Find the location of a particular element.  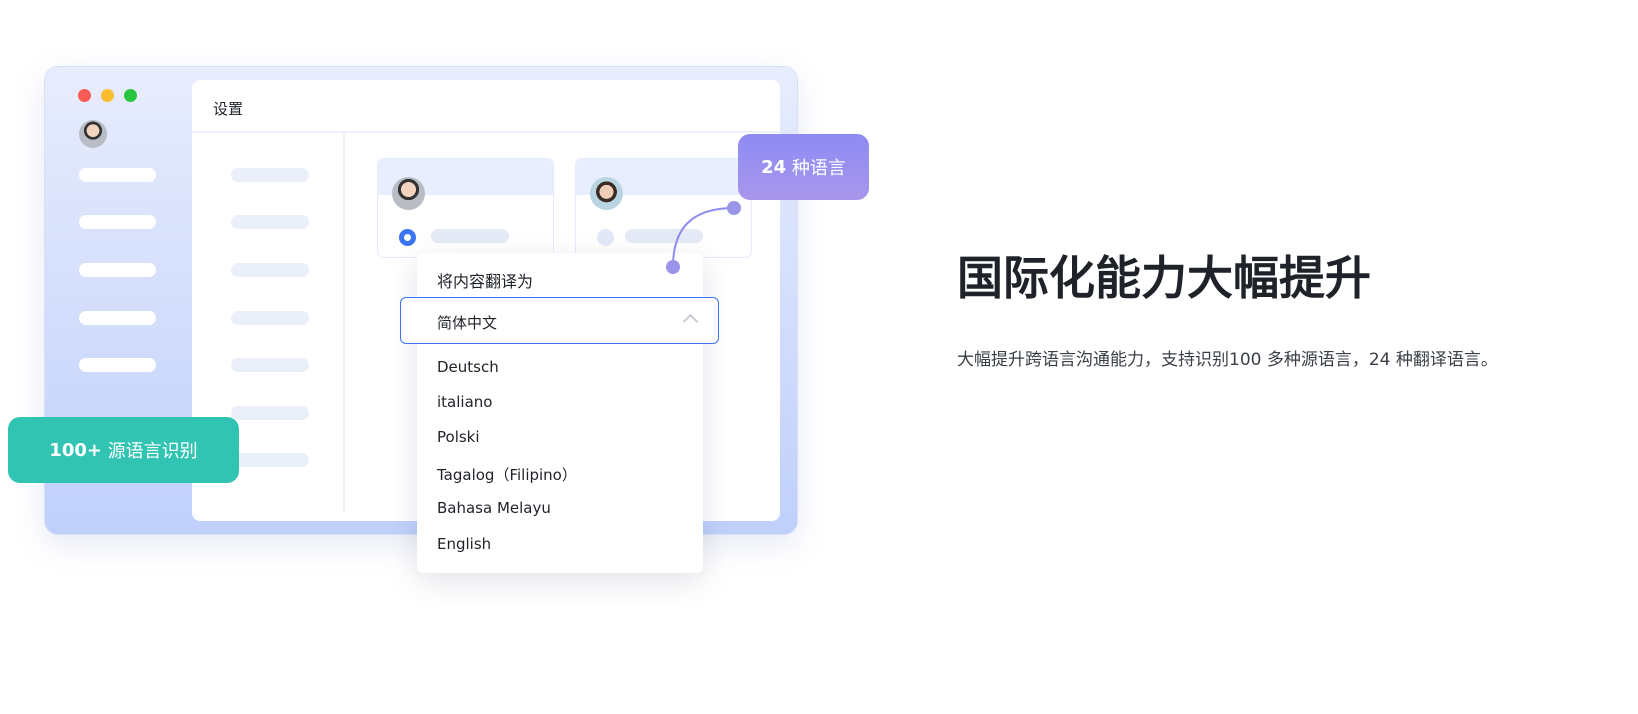

badge-label: 源语言识别 is located at coordinates (152, 451).